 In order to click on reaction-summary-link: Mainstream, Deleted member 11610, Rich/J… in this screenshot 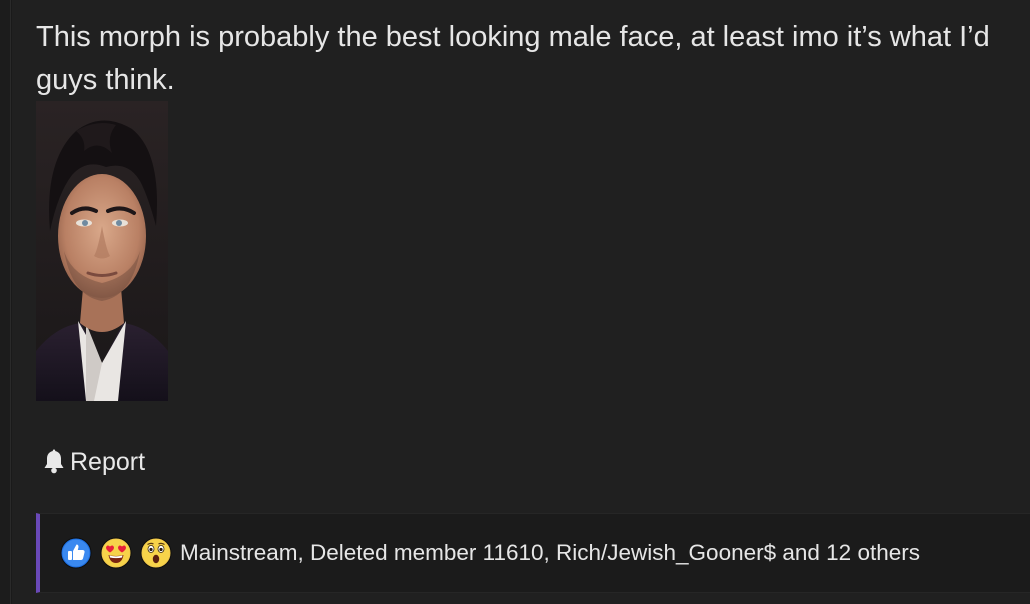, I will do `click(550, 553)`.